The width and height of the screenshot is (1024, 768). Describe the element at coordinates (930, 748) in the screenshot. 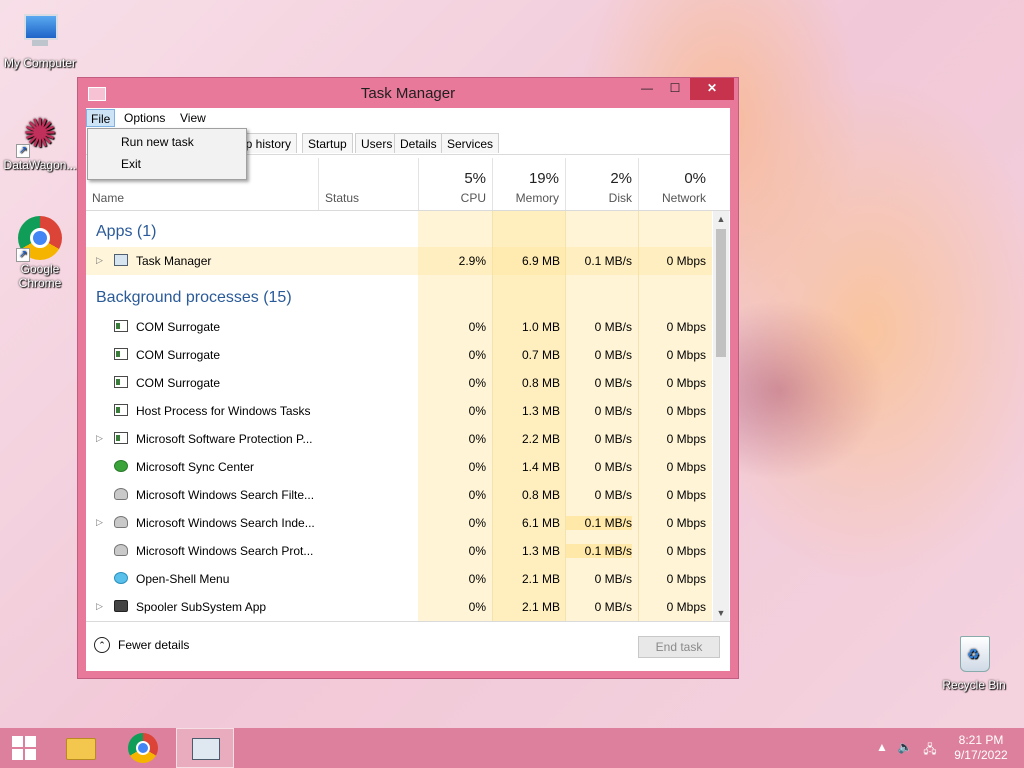

I see `network-icon: 🖧` at that location.